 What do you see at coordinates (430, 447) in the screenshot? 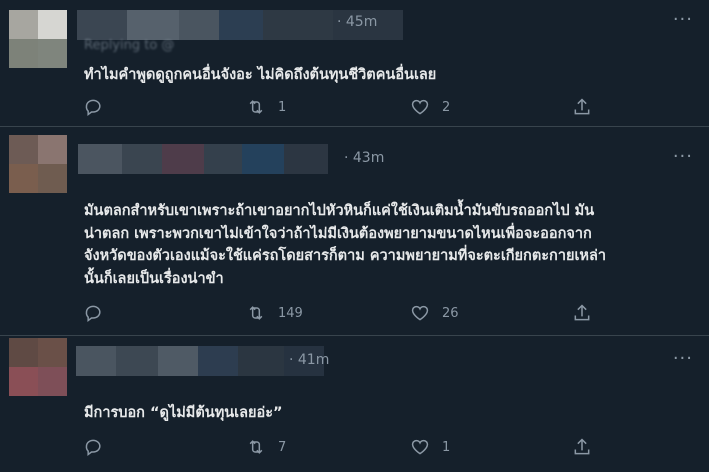
I see `like-button: 1` at bounding box center [430, 447].